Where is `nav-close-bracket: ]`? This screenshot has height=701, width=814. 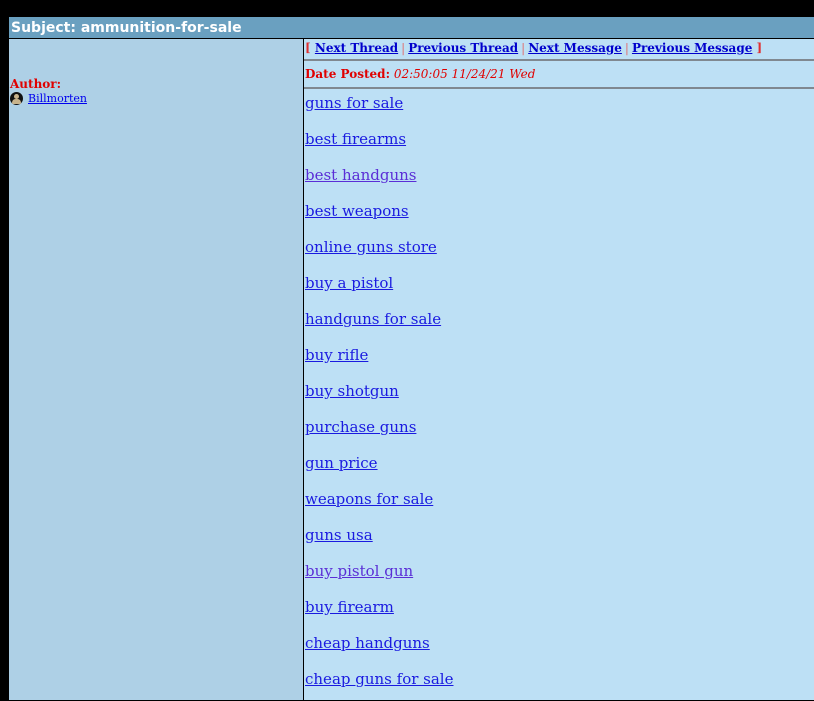
nav-close-bracket: ] is located at coordinates (759, 48).